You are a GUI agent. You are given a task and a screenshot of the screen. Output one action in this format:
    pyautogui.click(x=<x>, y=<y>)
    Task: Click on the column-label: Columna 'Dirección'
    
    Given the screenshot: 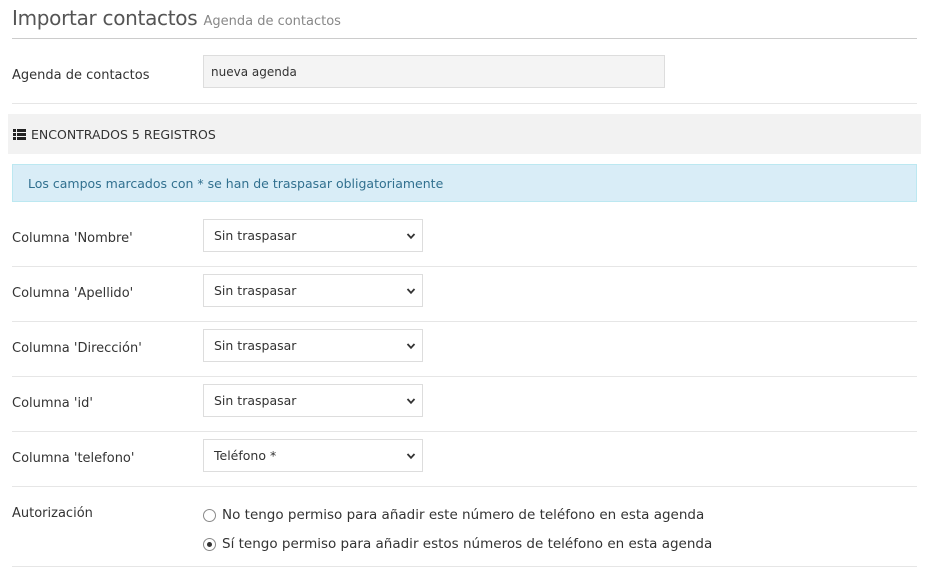 What is the action you would take?
    pyautogui.click(x=77, y=348)
    